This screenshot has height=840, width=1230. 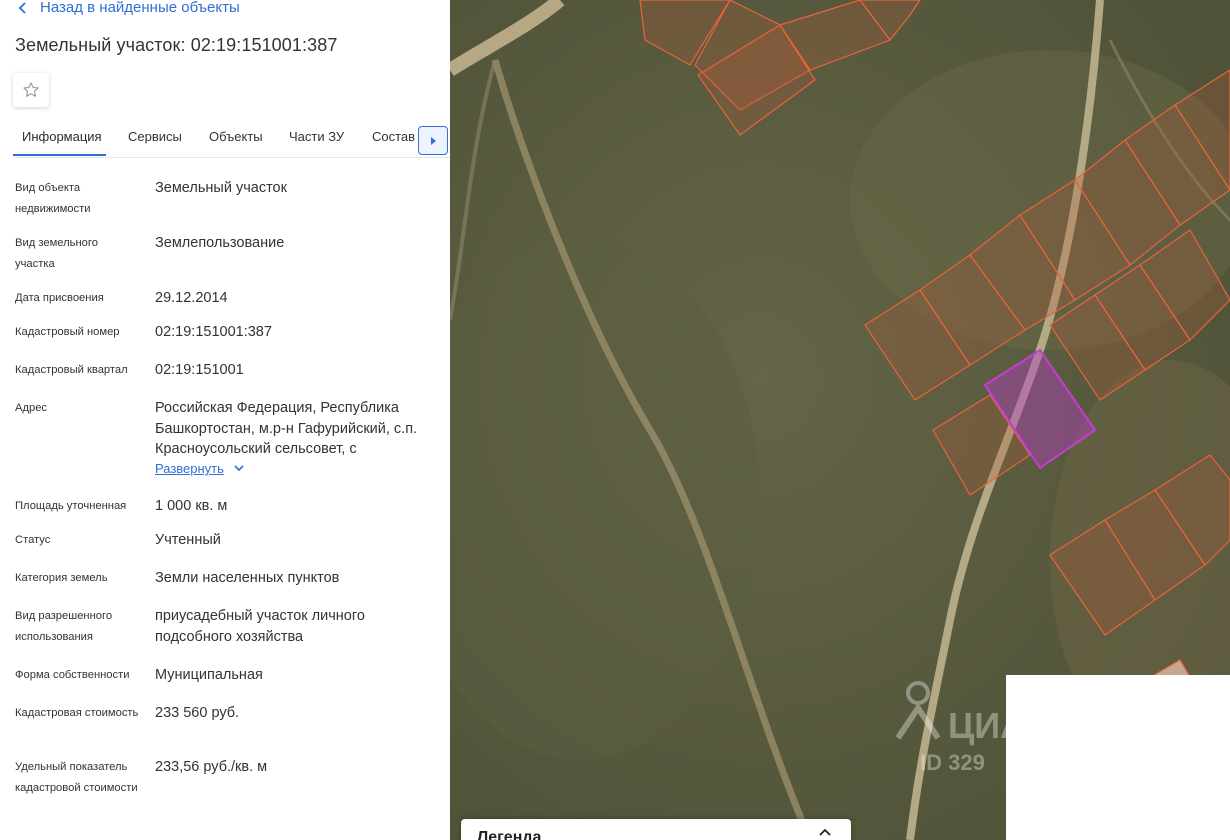 I want to click on expand-label: Развернуть, so click(x=189, y=468).